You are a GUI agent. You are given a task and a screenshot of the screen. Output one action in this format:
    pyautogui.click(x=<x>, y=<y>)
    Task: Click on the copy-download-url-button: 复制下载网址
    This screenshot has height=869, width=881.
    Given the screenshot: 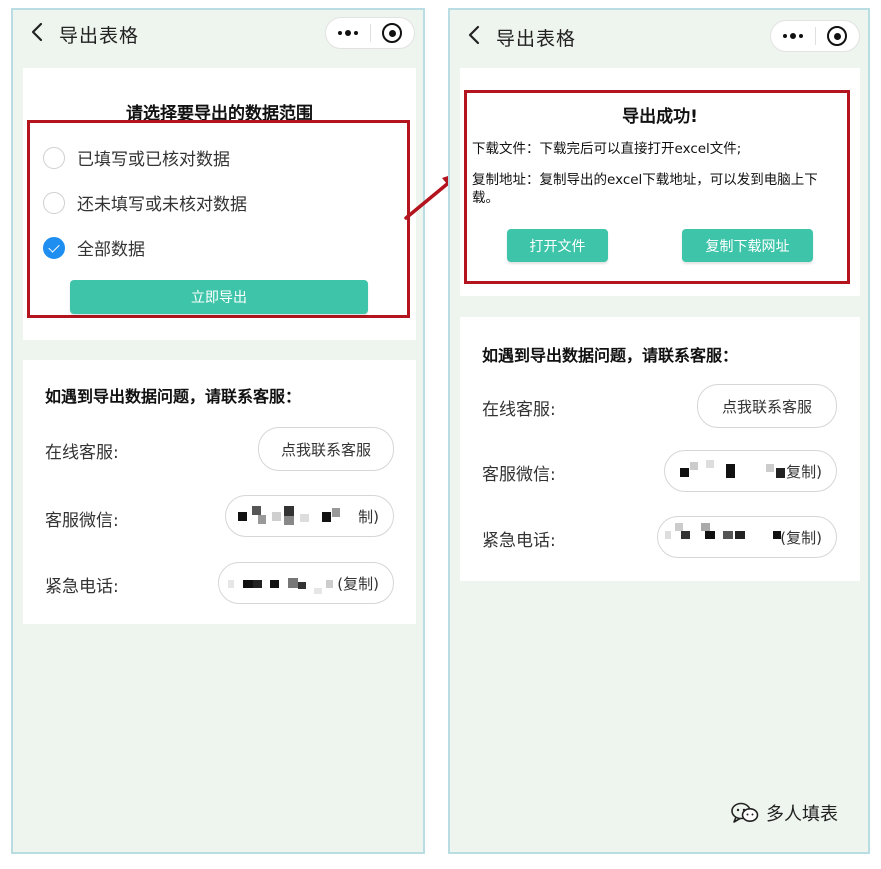 What is the action you would take?
    pyautogui.click(x=747, y=245)
    